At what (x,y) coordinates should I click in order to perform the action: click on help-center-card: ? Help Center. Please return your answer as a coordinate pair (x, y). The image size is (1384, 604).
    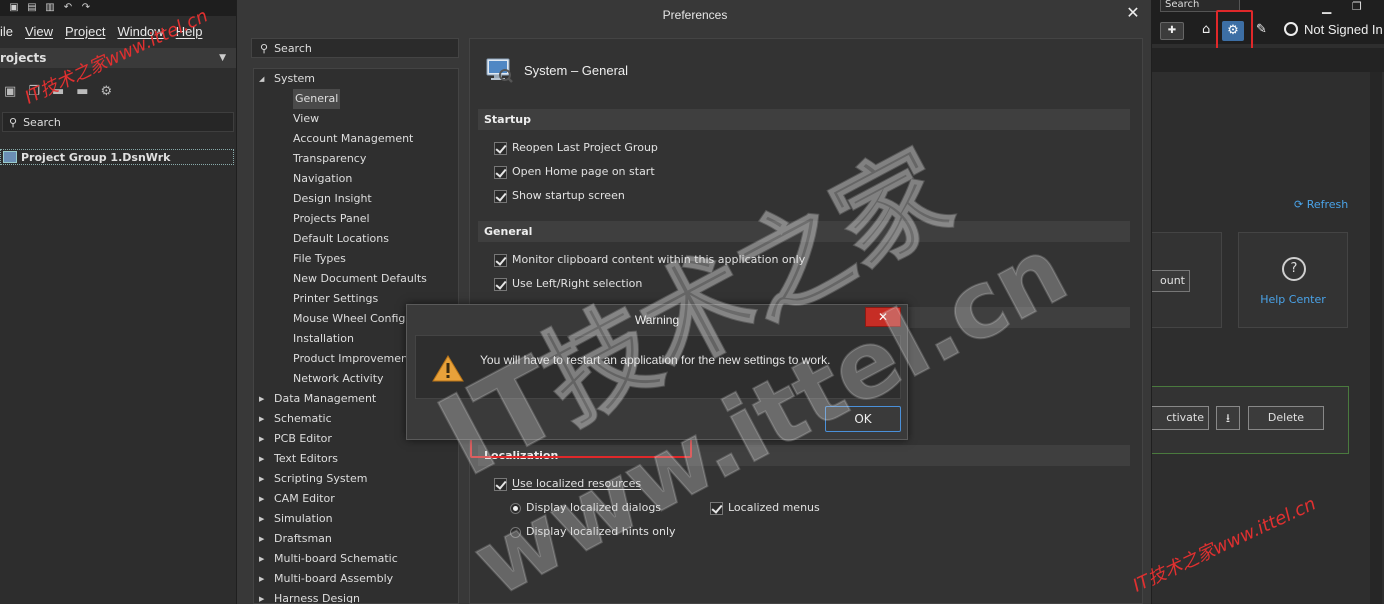
    Looking at the image, I should click on (1293, 280).